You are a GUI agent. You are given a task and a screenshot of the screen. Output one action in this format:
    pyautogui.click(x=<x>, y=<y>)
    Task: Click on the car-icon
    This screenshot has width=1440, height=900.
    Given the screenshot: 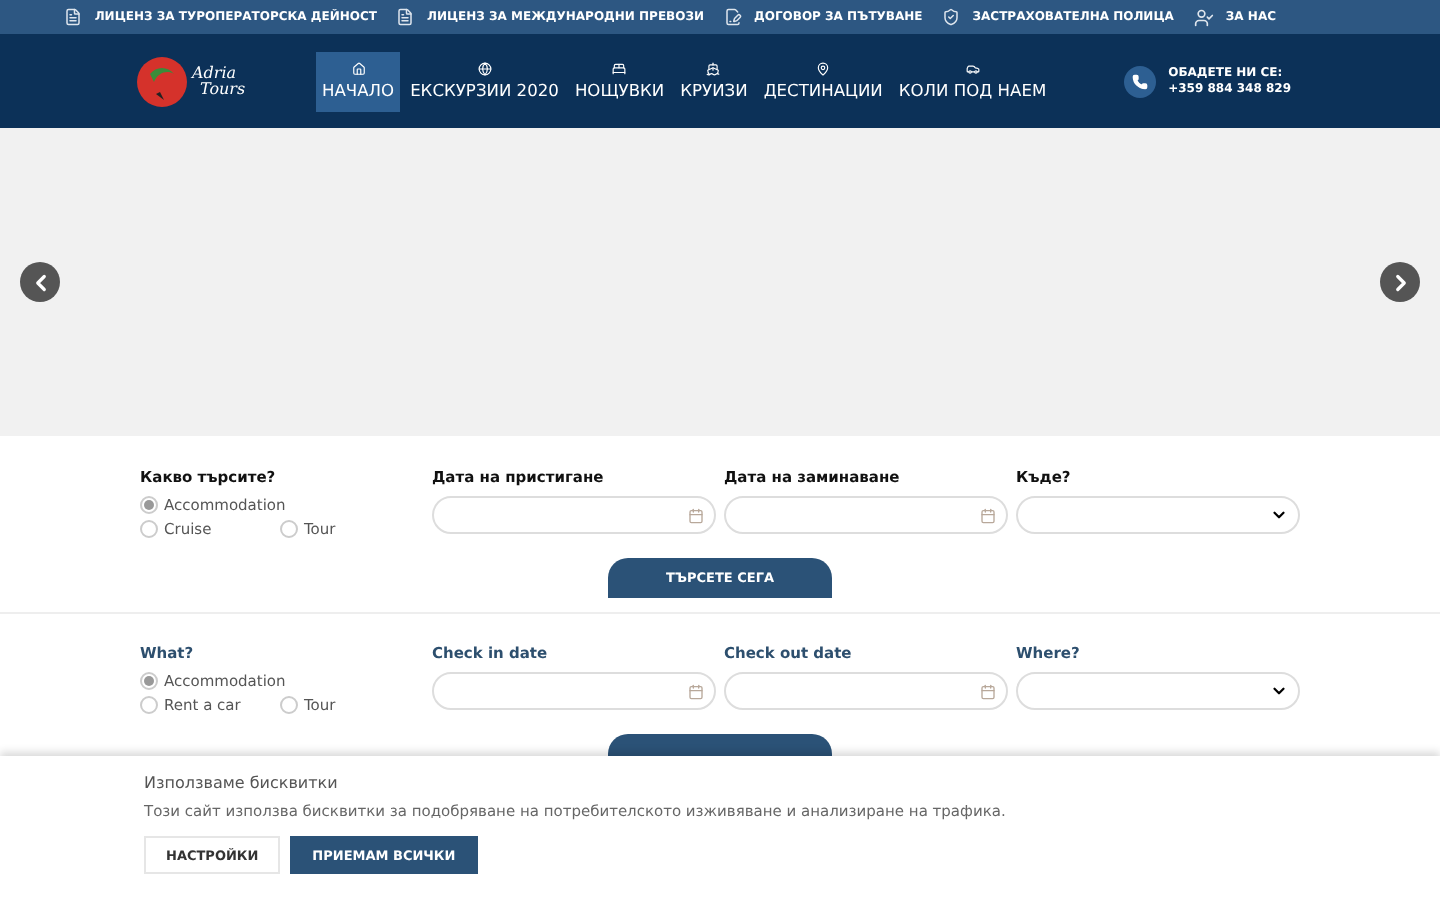 What is the action you would take?
    pyautogui.click(x=972, y=69)
    